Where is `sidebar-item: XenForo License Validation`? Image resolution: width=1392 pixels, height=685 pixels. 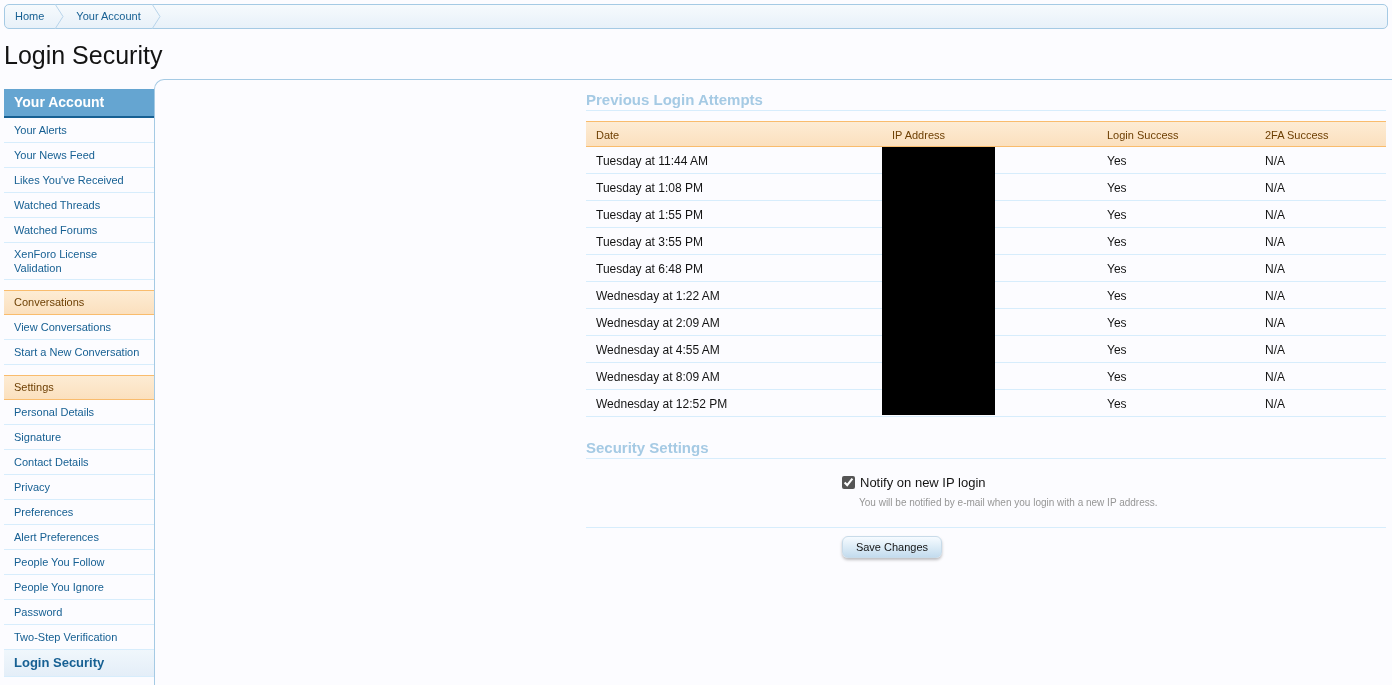
sidebar-item: XenForo License Validation is located at coordinates (79, 261).